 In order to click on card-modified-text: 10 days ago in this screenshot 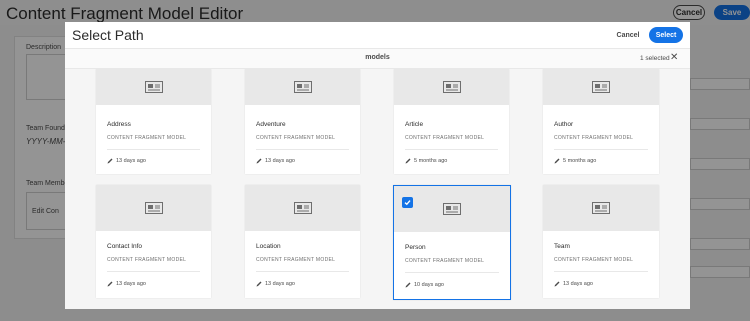, I will do `click(429, 285)`.